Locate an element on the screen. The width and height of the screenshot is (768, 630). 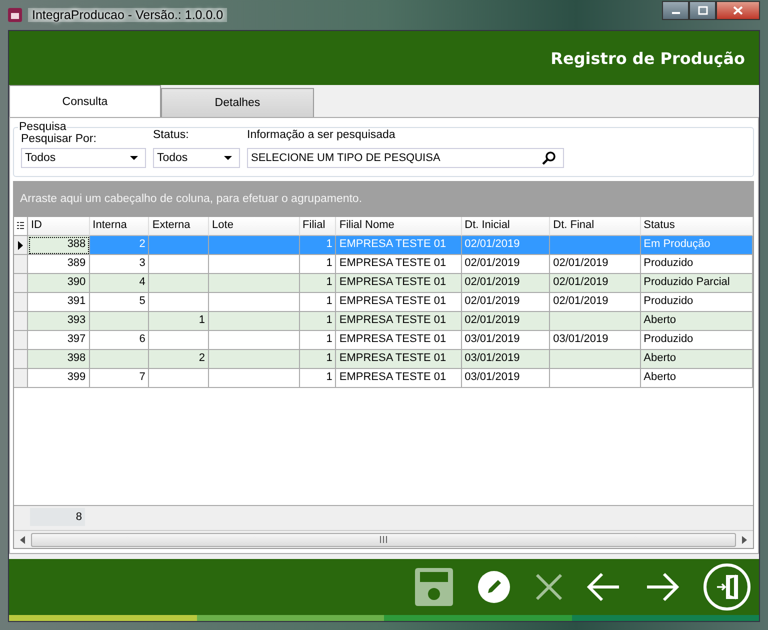
table-cell: 391 is located at coordinates (59, 302).